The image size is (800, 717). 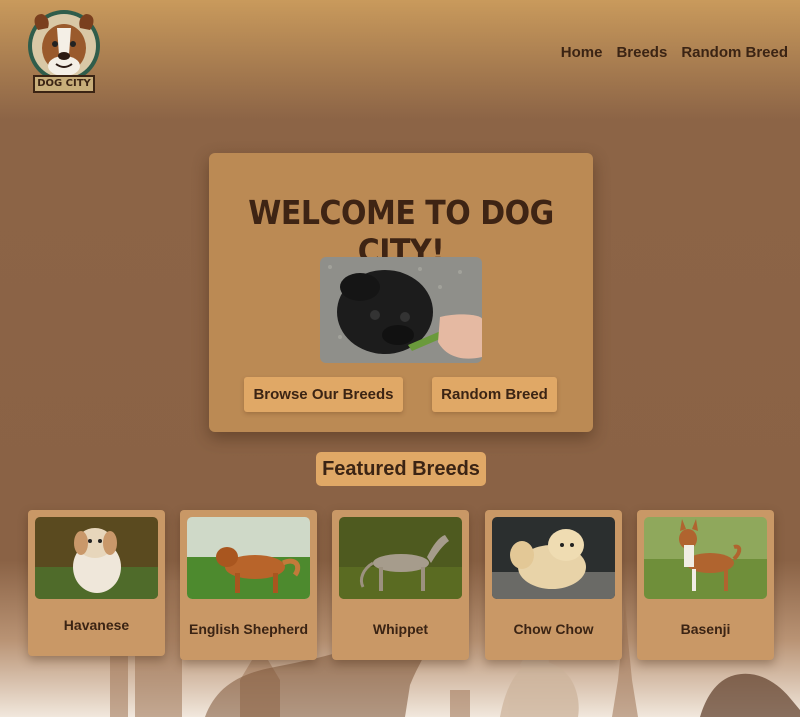 What do you see at coordinates (64, 52) in the screenshot?
I see `dog-city-logo: DOG CITY` at bounding box center [64, 52].